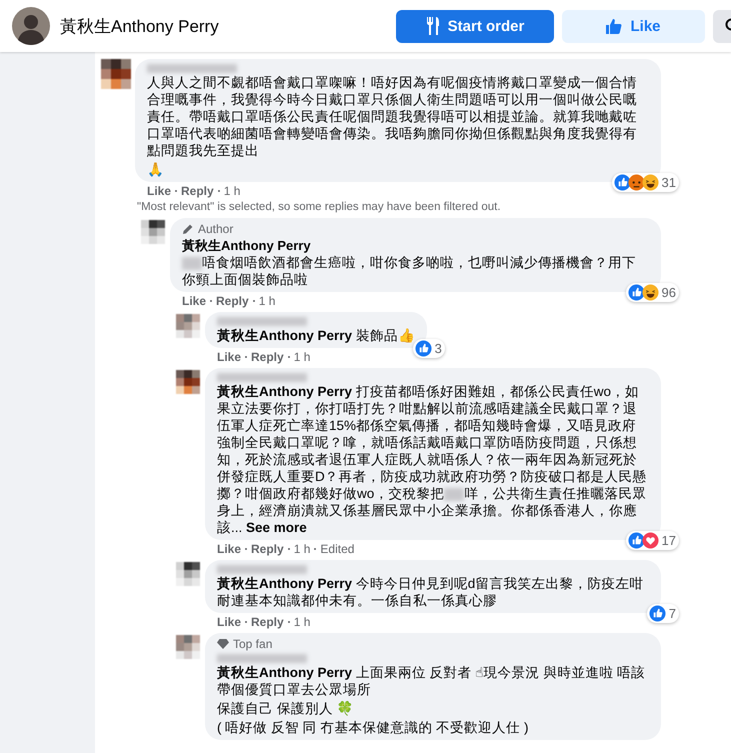 The image size is (731, 753). Describe the element at coordinates (415, 245) in the screenshot. I see `commenter-name: 黃秋生Anthony Perry` at that location.